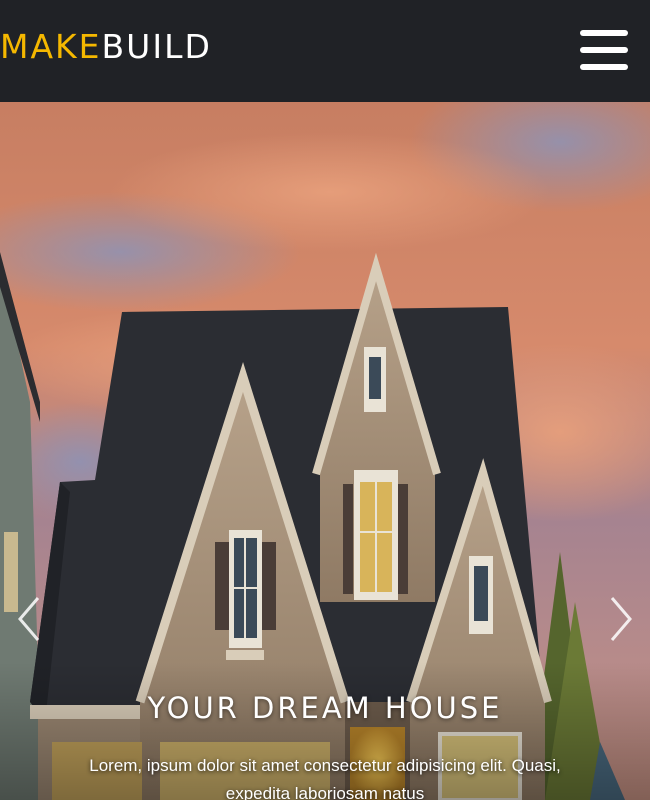 The image size is (650, 800). Describe the element at coordinates (621, 619) in the screenshot. I see `chevron-right-icon` at that location.